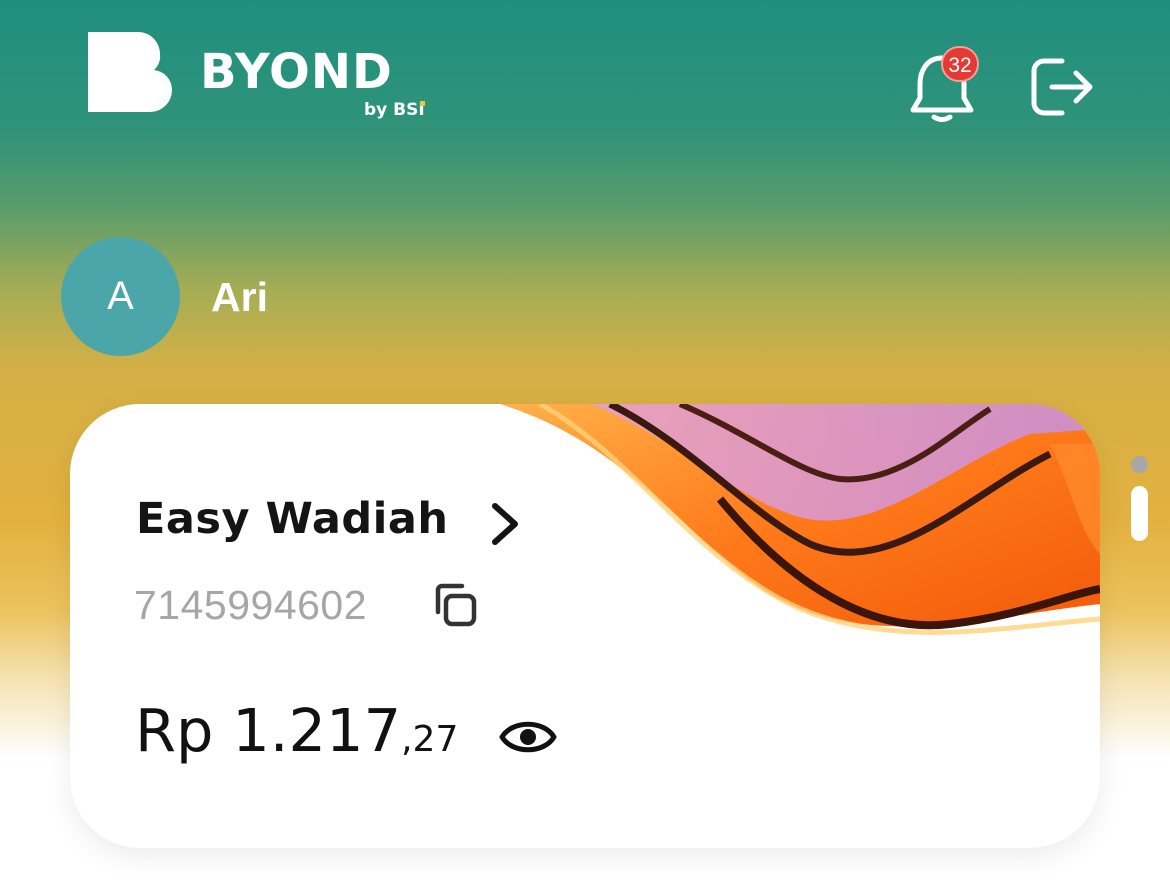 This screenshot has width=1170, height=895. I want to click on chevron-right-icon, so click(505, 524).